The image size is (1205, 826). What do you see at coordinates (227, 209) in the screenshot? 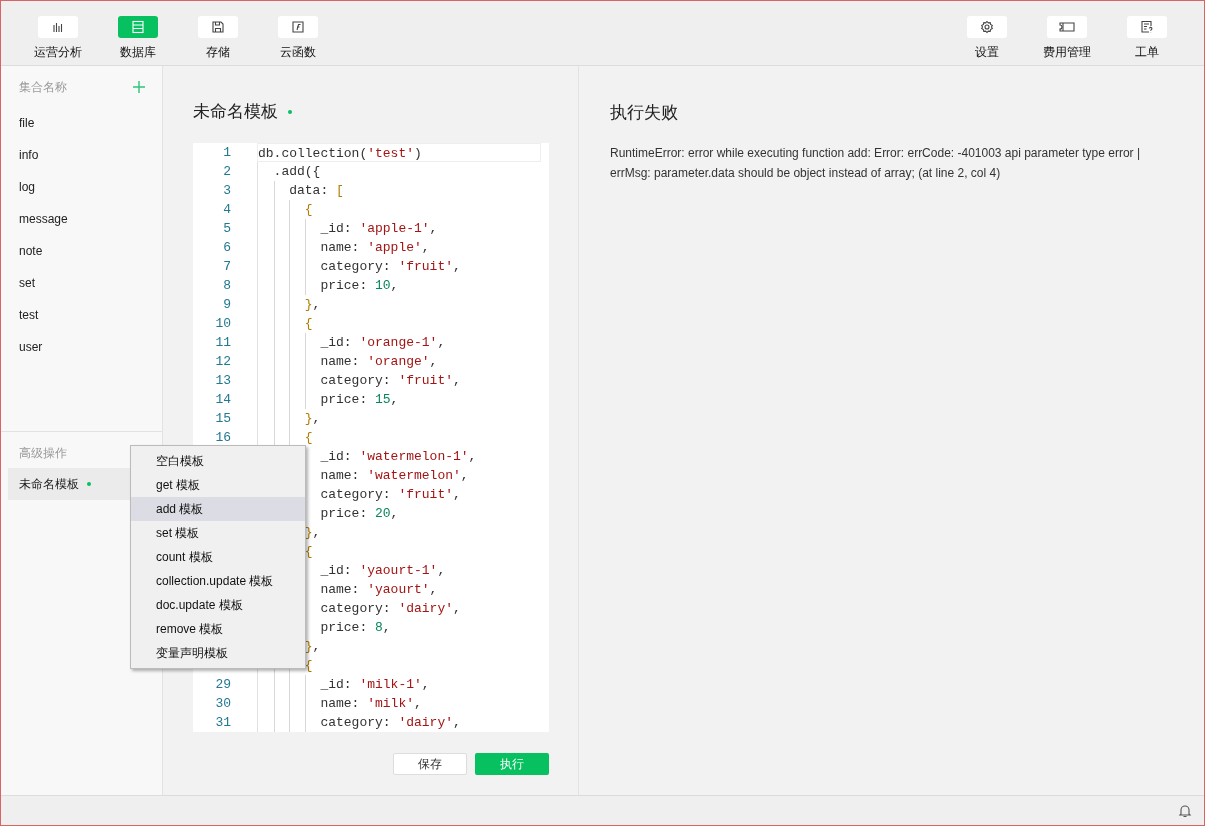
I see `line-number: 4` at bounding box center [227, 209].